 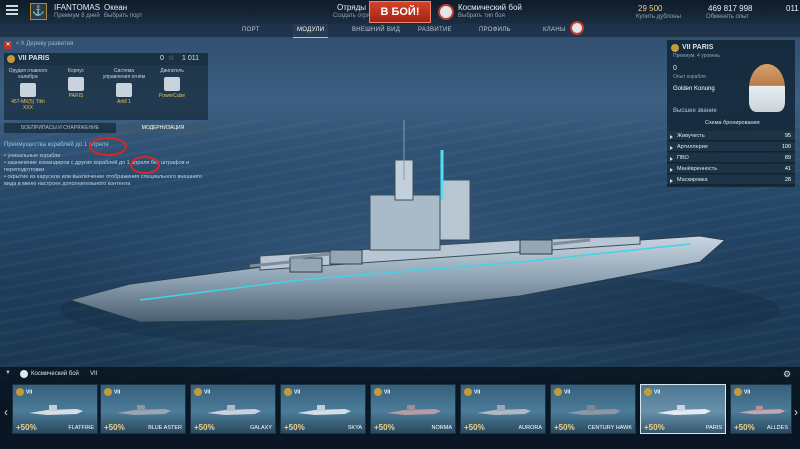 What do you see at coordinates (115, 7) in the screenshot?
I see `port-name: Океан` at bounding box center [115, 7].